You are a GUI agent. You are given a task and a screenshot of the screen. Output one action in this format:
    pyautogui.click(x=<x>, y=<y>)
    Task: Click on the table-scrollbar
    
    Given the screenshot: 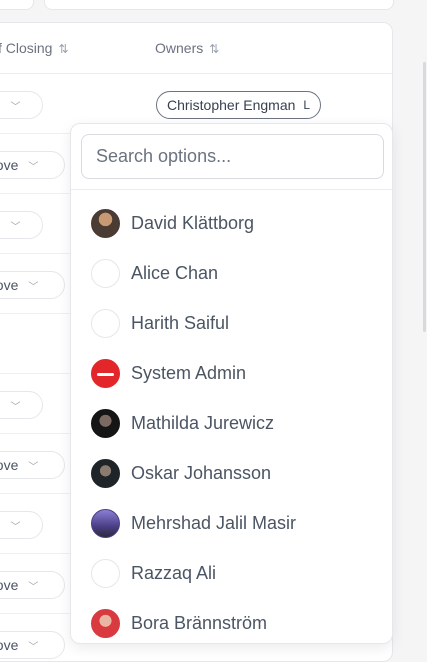 What is the action you would take?
    pyautogui.click(x=424, y=177)
    